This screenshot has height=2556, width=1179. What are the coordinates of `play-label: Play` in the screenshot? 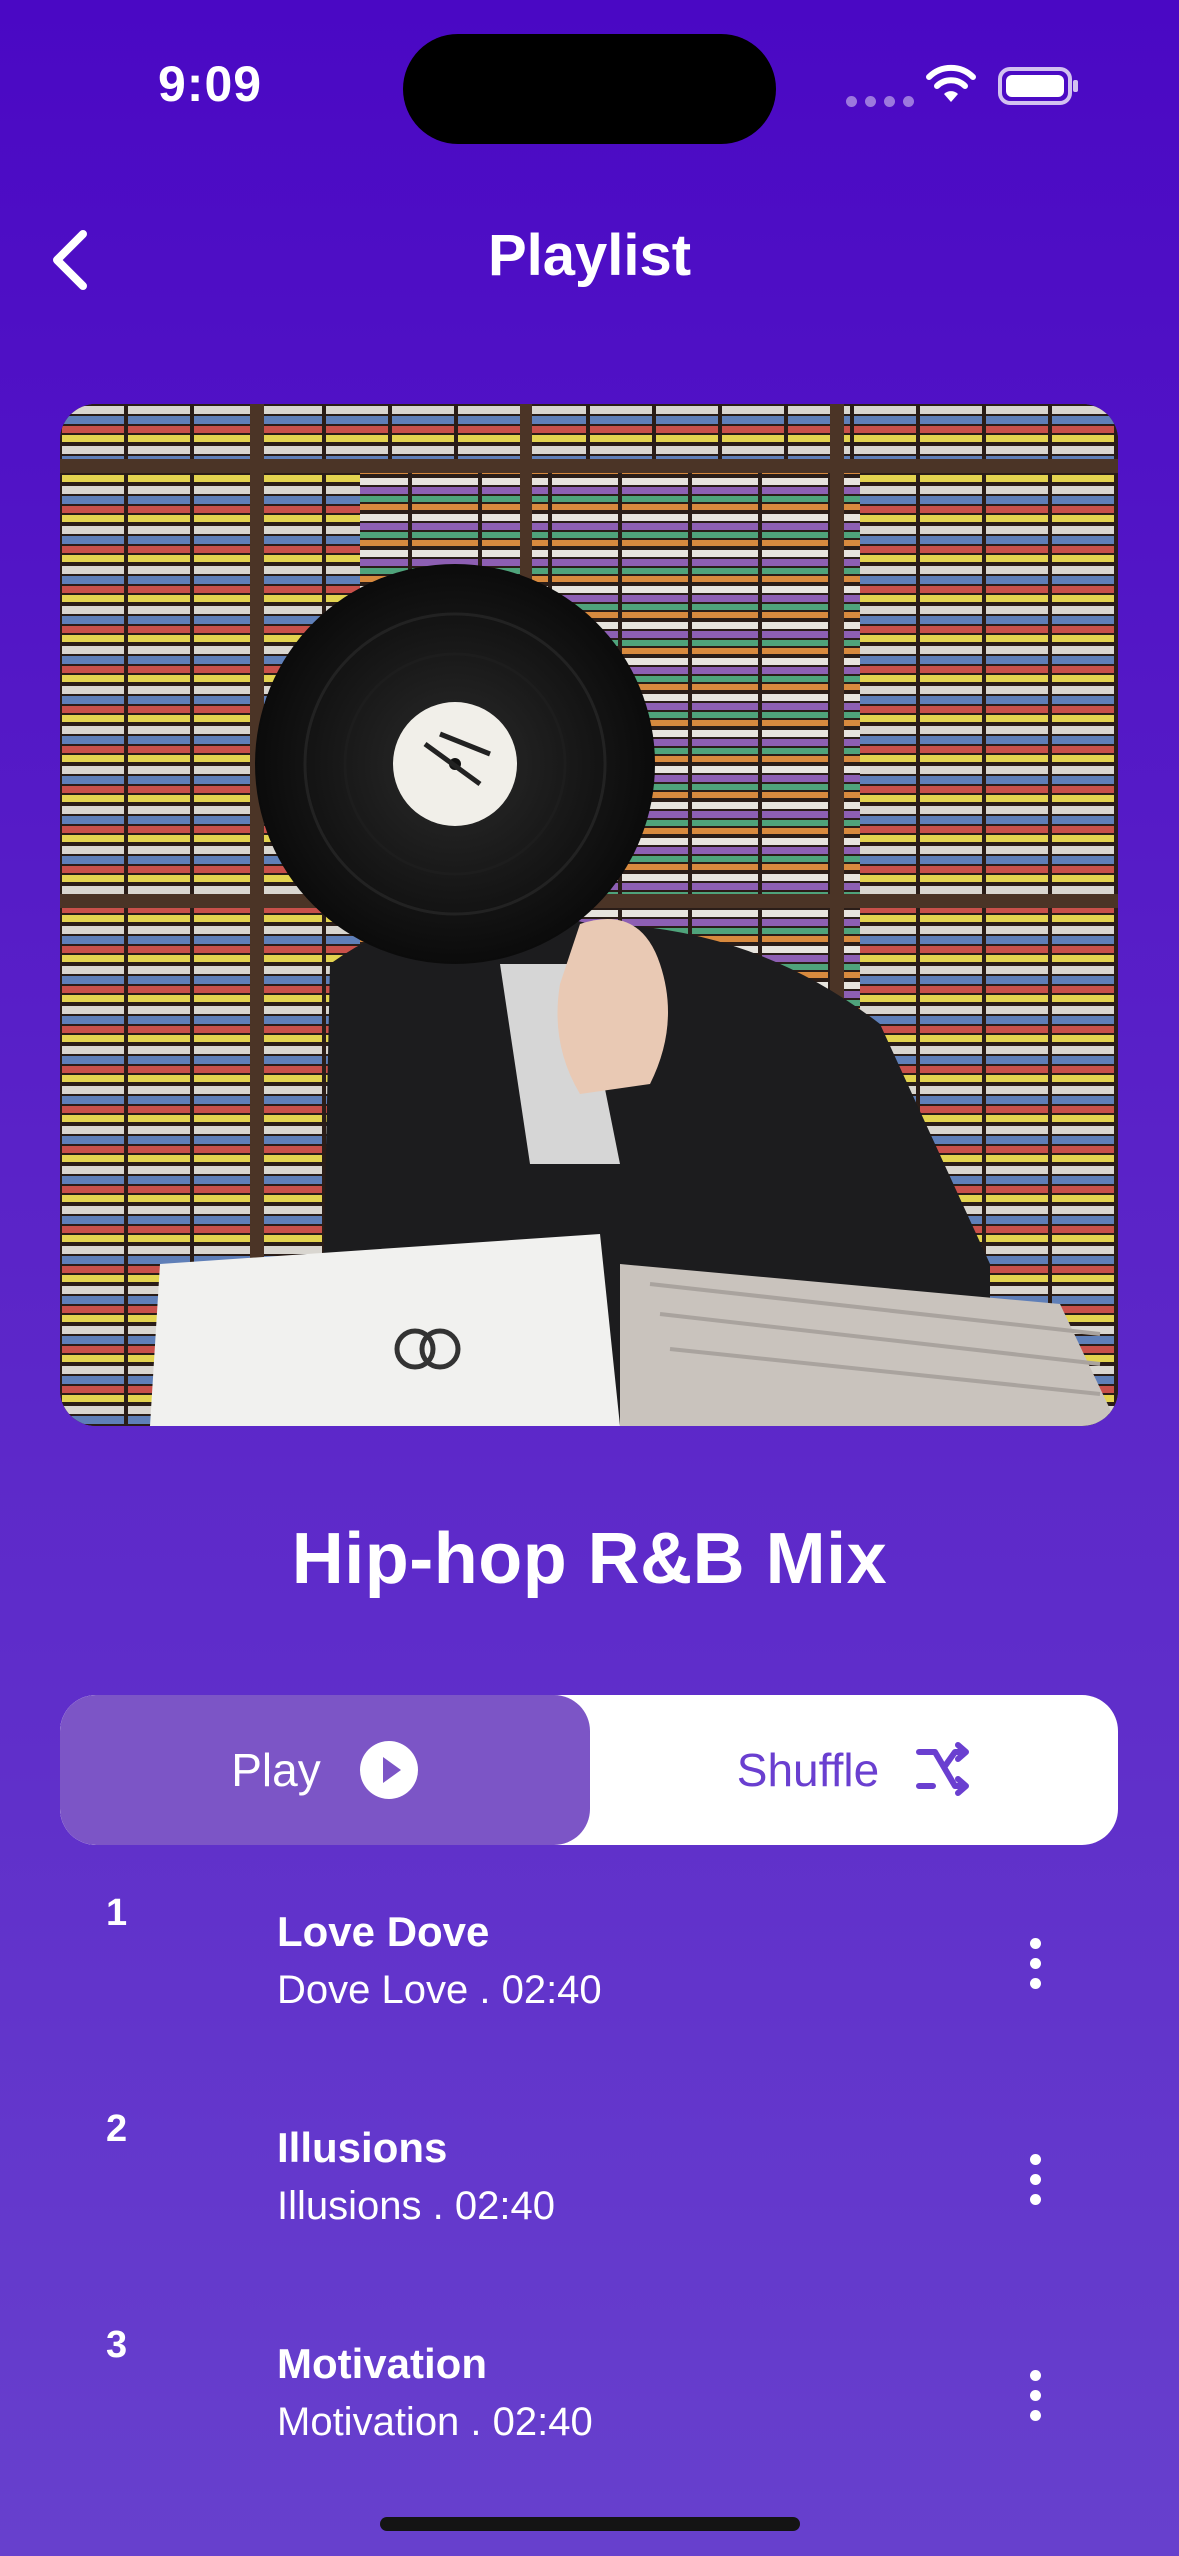 It's located at (276, 1770).